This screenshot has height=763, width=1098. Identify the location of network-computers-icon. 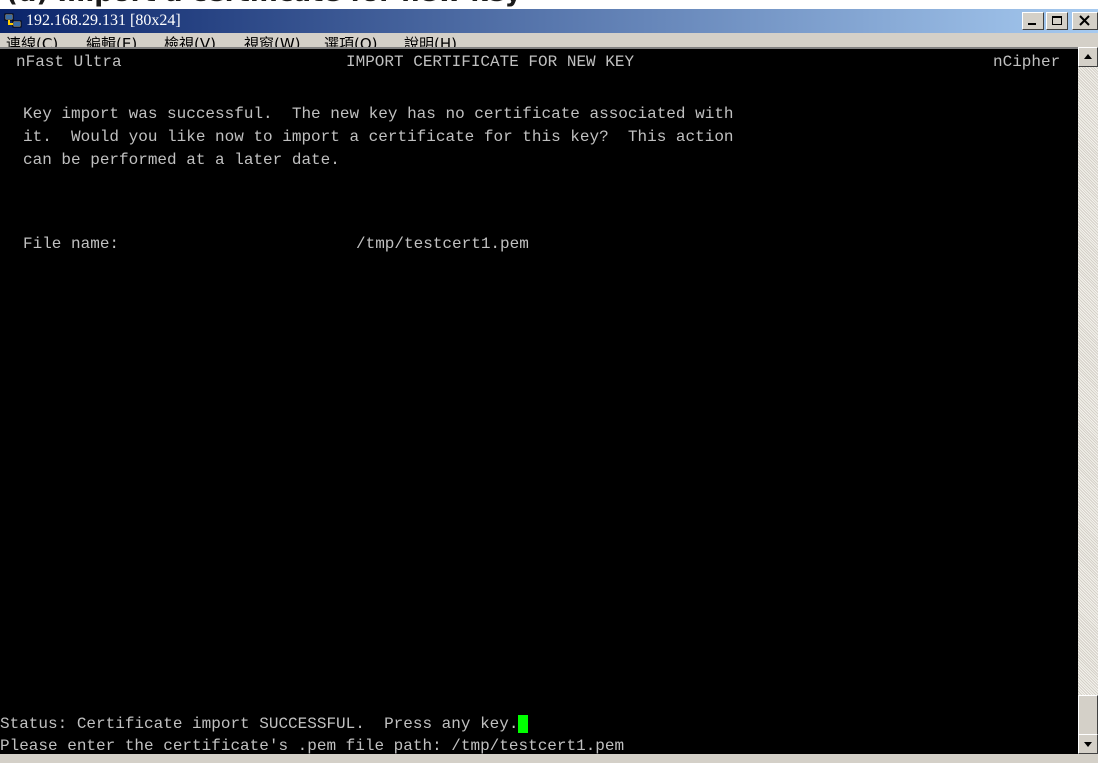
(13, 21).